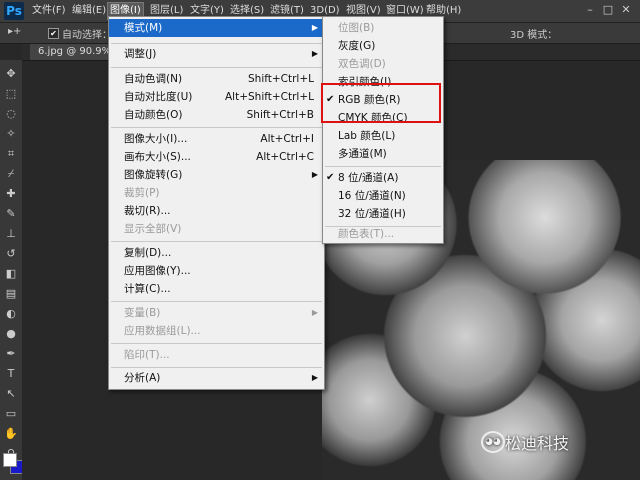 This screenshot has height=480, width=640. What do you see at coordinates (11, 94) in the screenshot?
I see `marquee-tool-icon: ⬚` at bounding box center [11, 94].